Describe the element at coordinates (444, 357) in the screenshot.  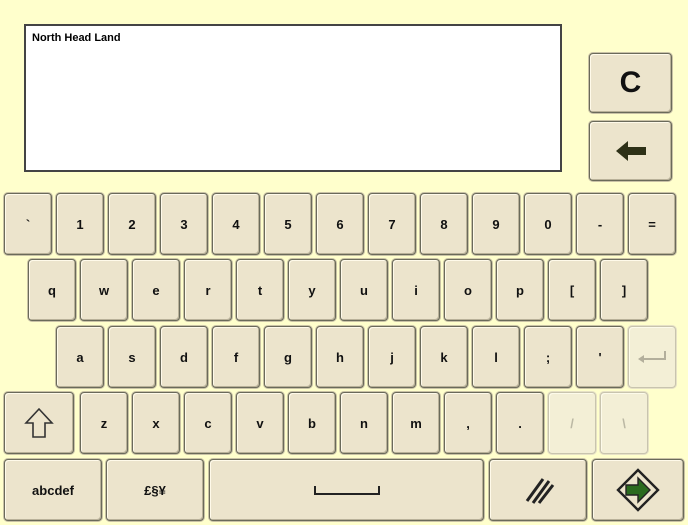
I see `key-k: k` at that location.